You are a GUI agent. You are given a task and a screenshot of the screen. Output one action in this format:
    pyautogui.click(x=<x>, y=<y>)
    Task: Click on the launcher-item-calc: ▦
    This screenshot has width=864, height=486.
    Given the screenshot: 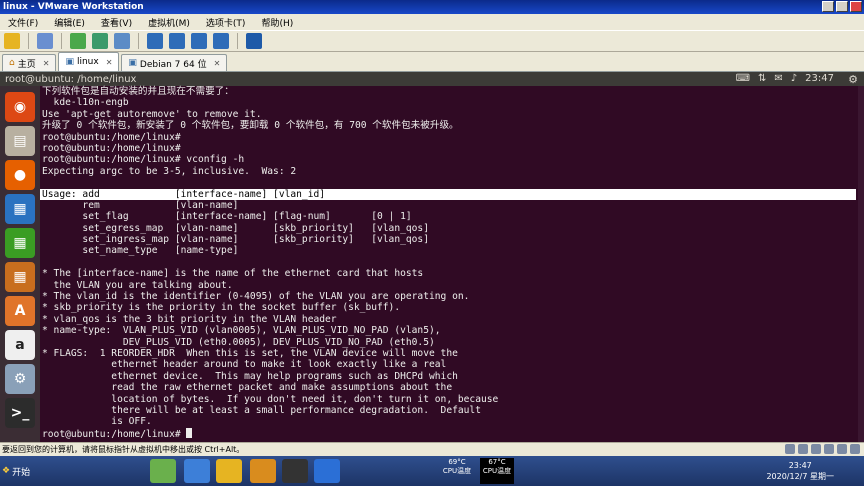 What is the action you would take?
    pyautogui.click(x=20, y=243)
    